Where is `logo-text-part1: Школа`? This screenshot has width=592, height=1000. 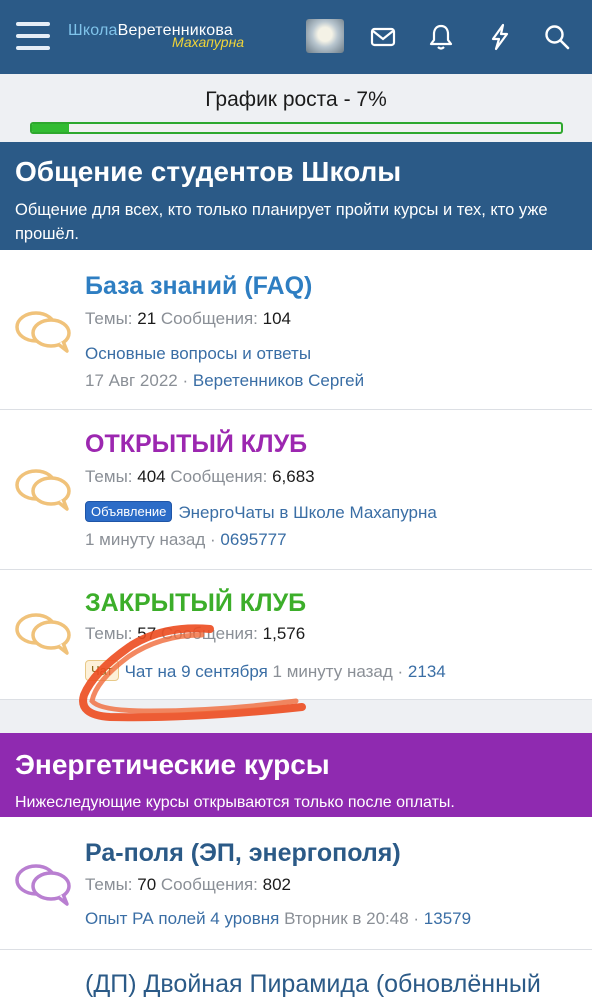 logo-text-part1: Школа is located at coordinates (93, 30).